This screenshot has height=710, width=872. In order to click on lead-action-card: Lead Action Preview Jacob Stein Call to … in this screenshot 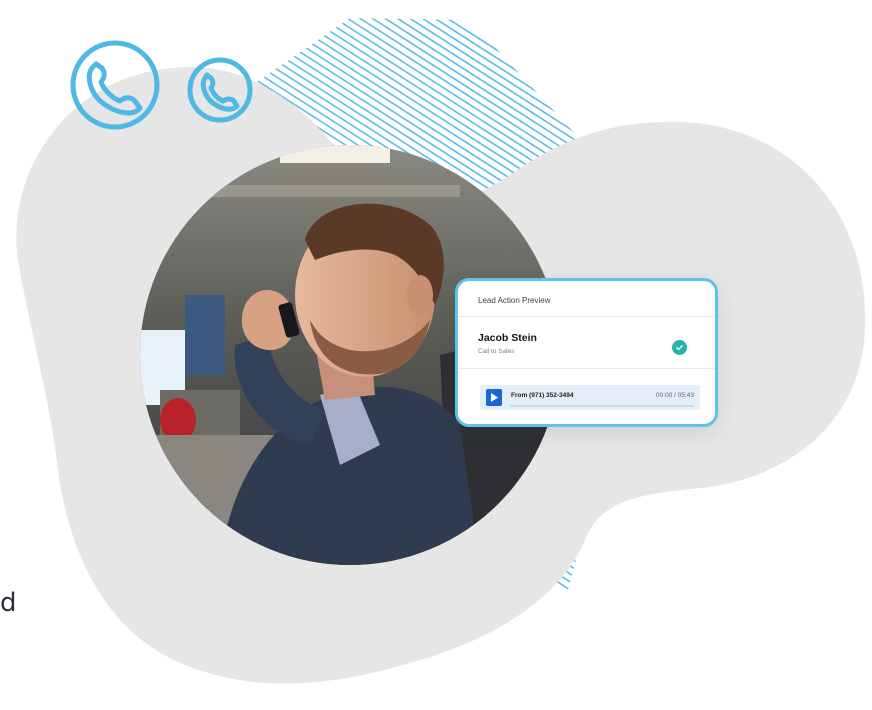, I will do `click(586, 352)`.